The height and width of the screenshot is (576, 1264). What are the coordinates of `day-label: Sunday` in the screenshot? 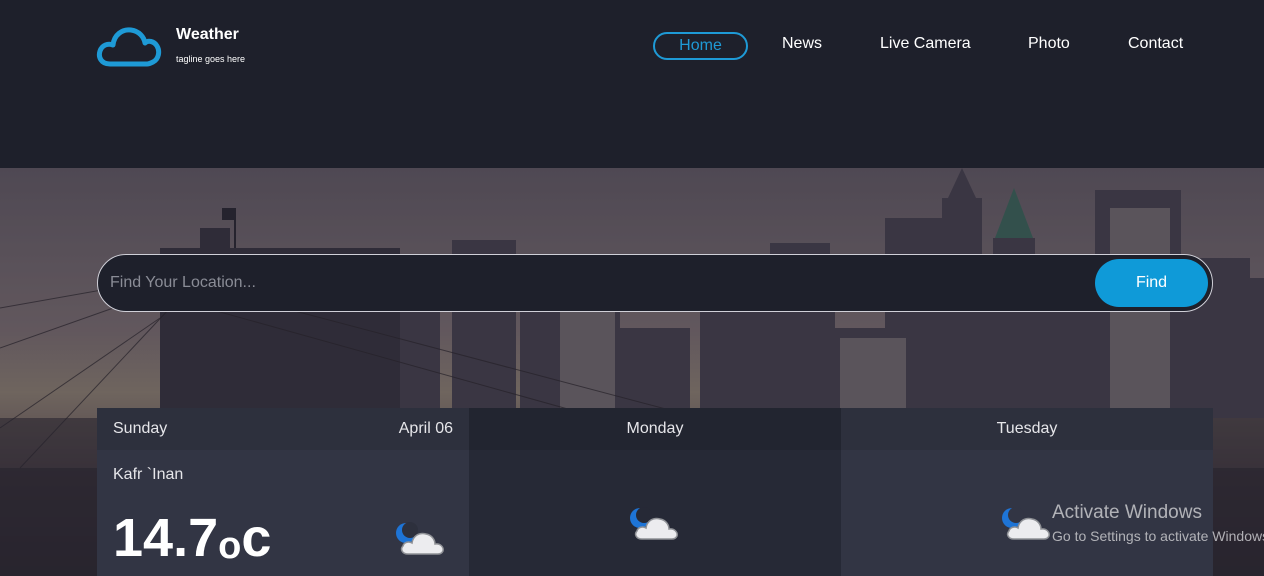 It's located at (140, 428).